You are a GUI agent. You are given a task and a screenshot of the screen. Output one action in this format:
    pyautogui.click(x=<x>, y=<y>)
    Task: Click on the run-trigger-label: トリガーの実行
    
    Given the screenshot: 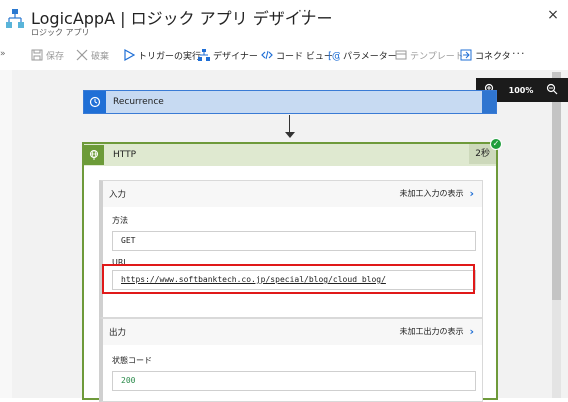 What is the action you would take?
    pyautogui.click(x=170, y=56)
    